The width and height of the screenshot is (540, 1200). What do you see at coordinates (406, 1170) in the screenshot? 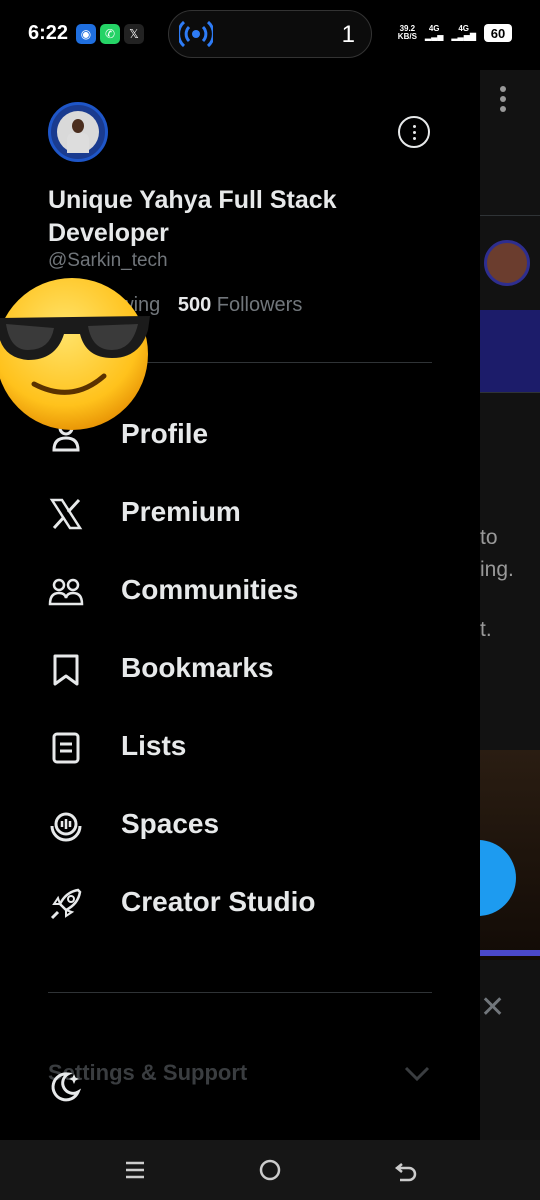
I see `back-icon` at bounding box center [406, 1170].